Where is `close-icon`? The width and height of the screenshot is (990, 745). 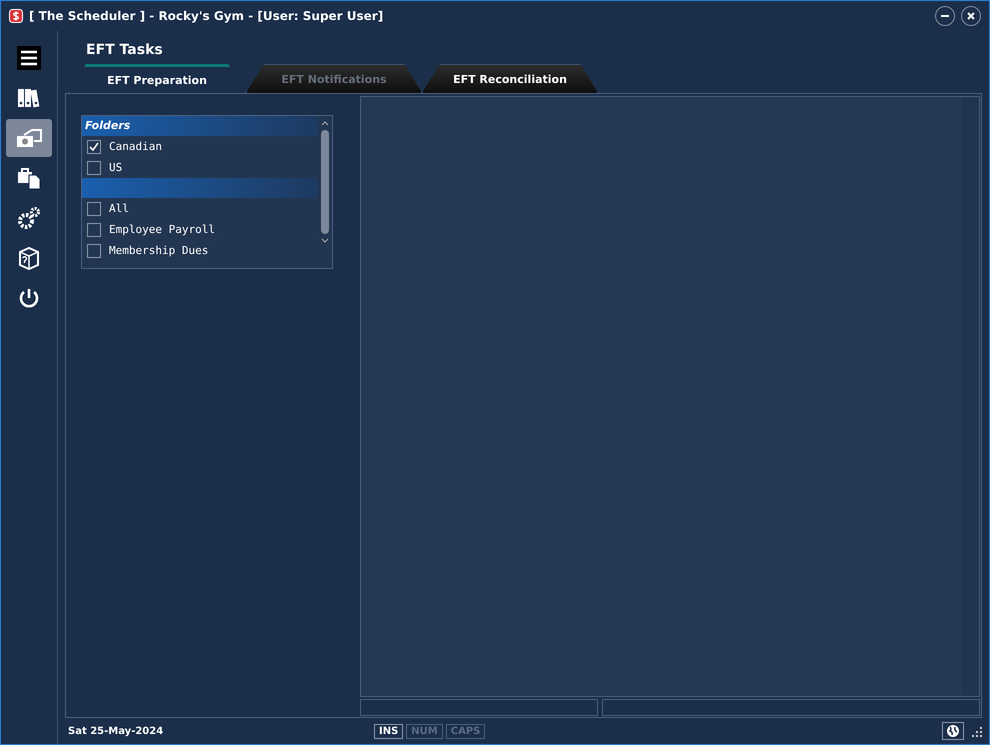
close-icon is located at coordinates (971, 16).